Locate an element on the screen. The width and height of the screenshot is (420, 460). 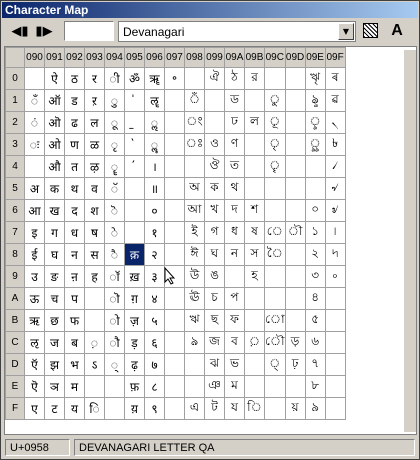
character-cell: ২ is located at coordinates (315, 254).